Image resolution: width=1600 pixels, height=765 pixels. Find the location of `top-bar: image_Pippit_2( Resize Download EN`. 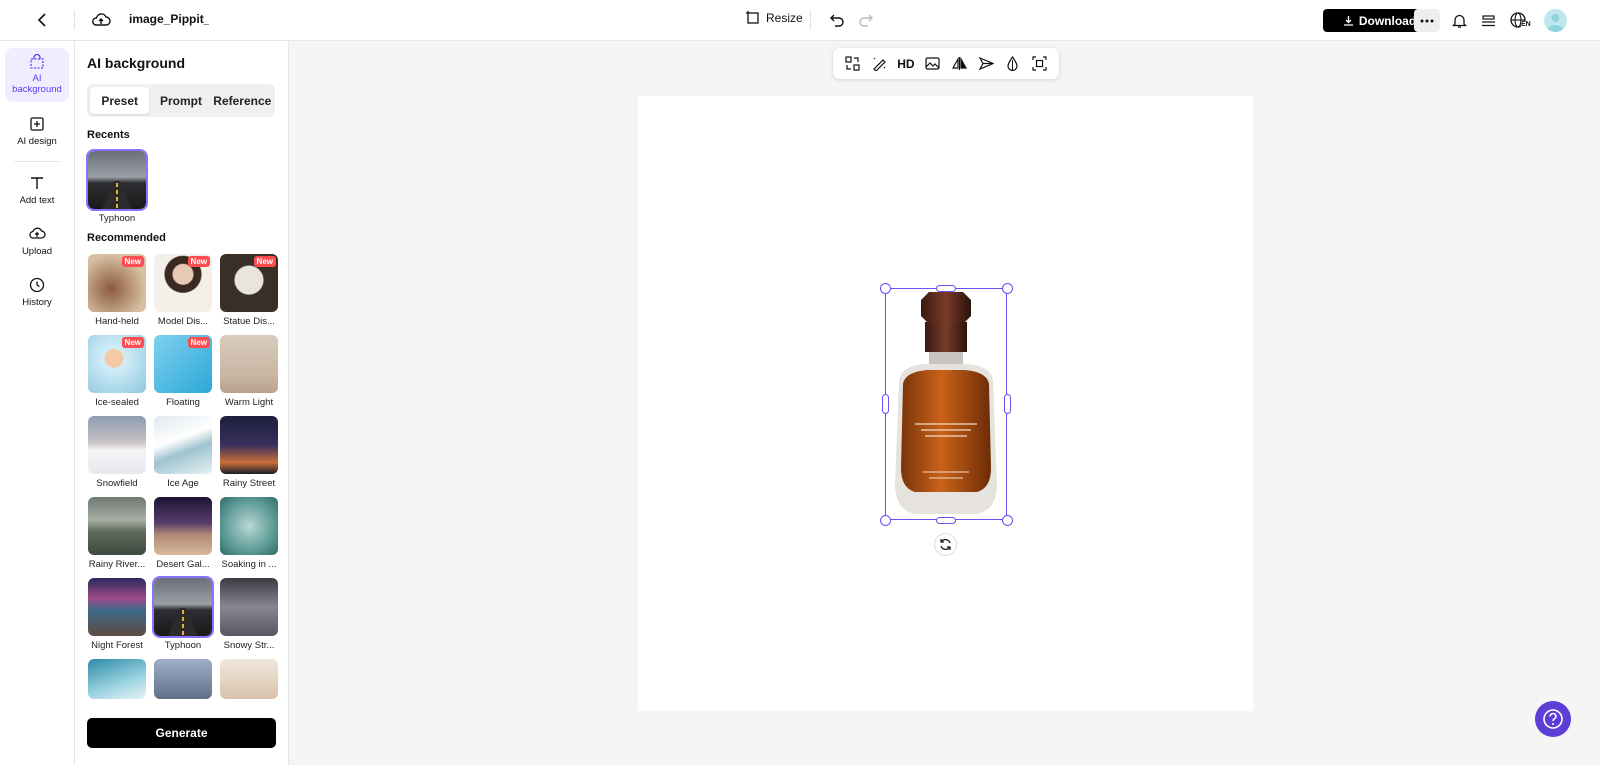

top-bar: image_Pippit_2( Resize Download EN is located at coordinates (800, 20).